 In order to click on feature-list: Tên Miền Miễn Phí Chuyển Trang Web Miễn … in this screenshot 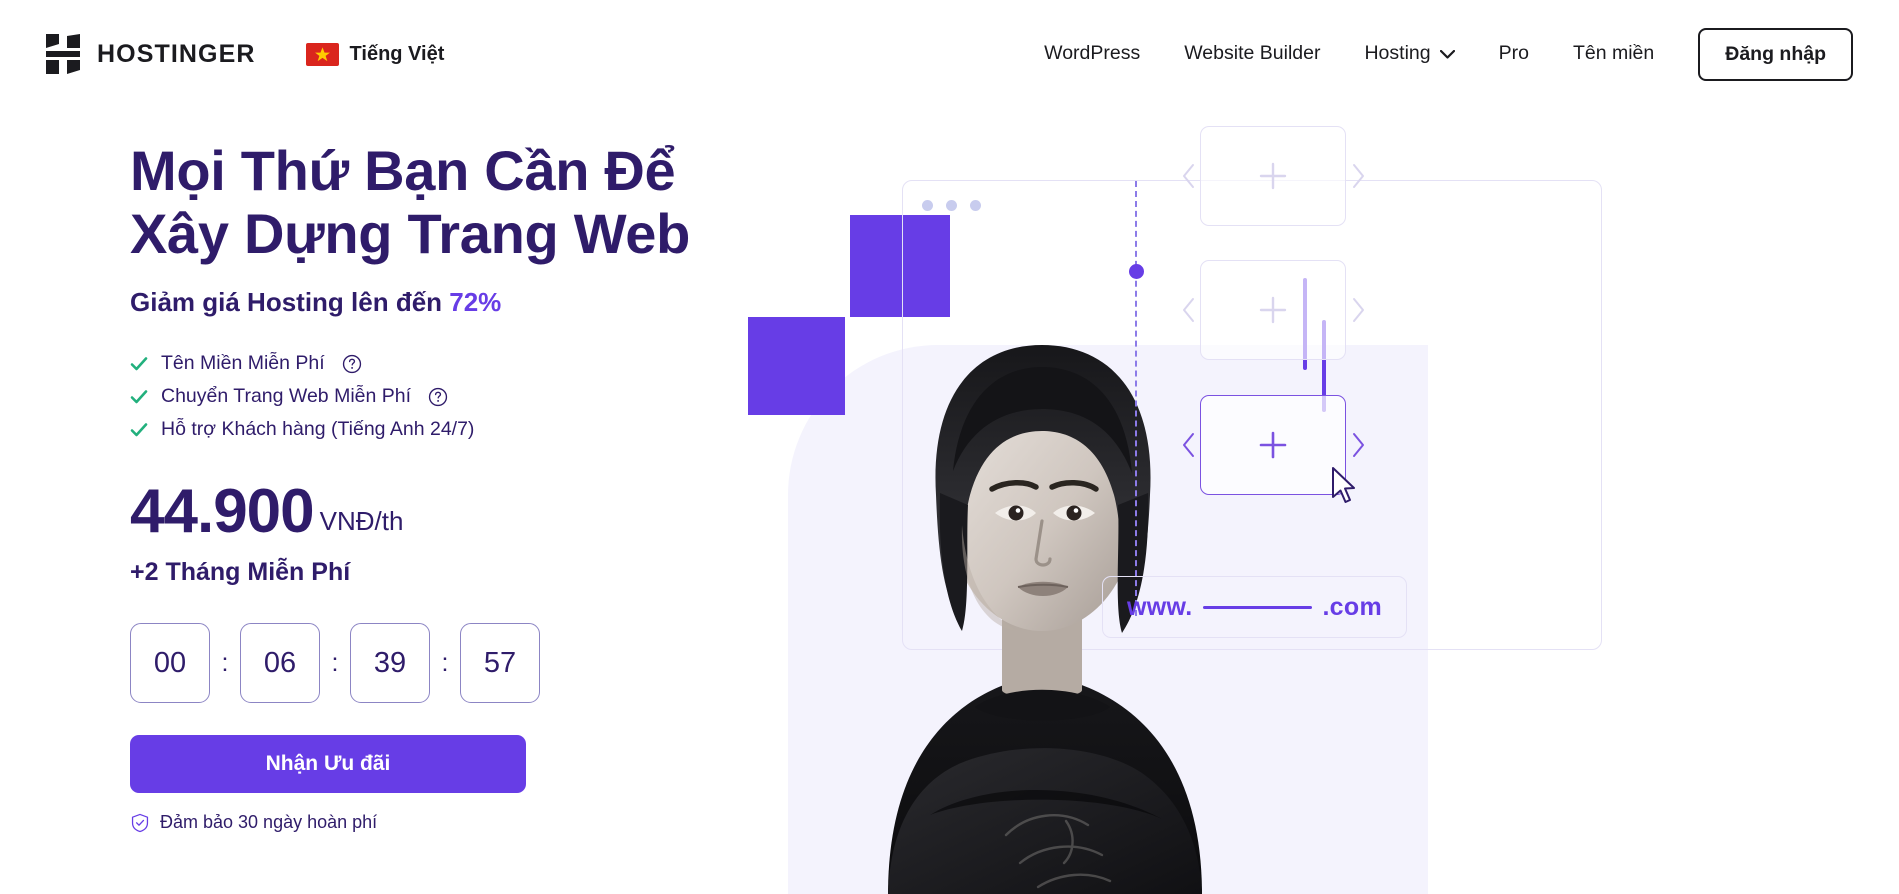, I will do `click(440, 396)`.